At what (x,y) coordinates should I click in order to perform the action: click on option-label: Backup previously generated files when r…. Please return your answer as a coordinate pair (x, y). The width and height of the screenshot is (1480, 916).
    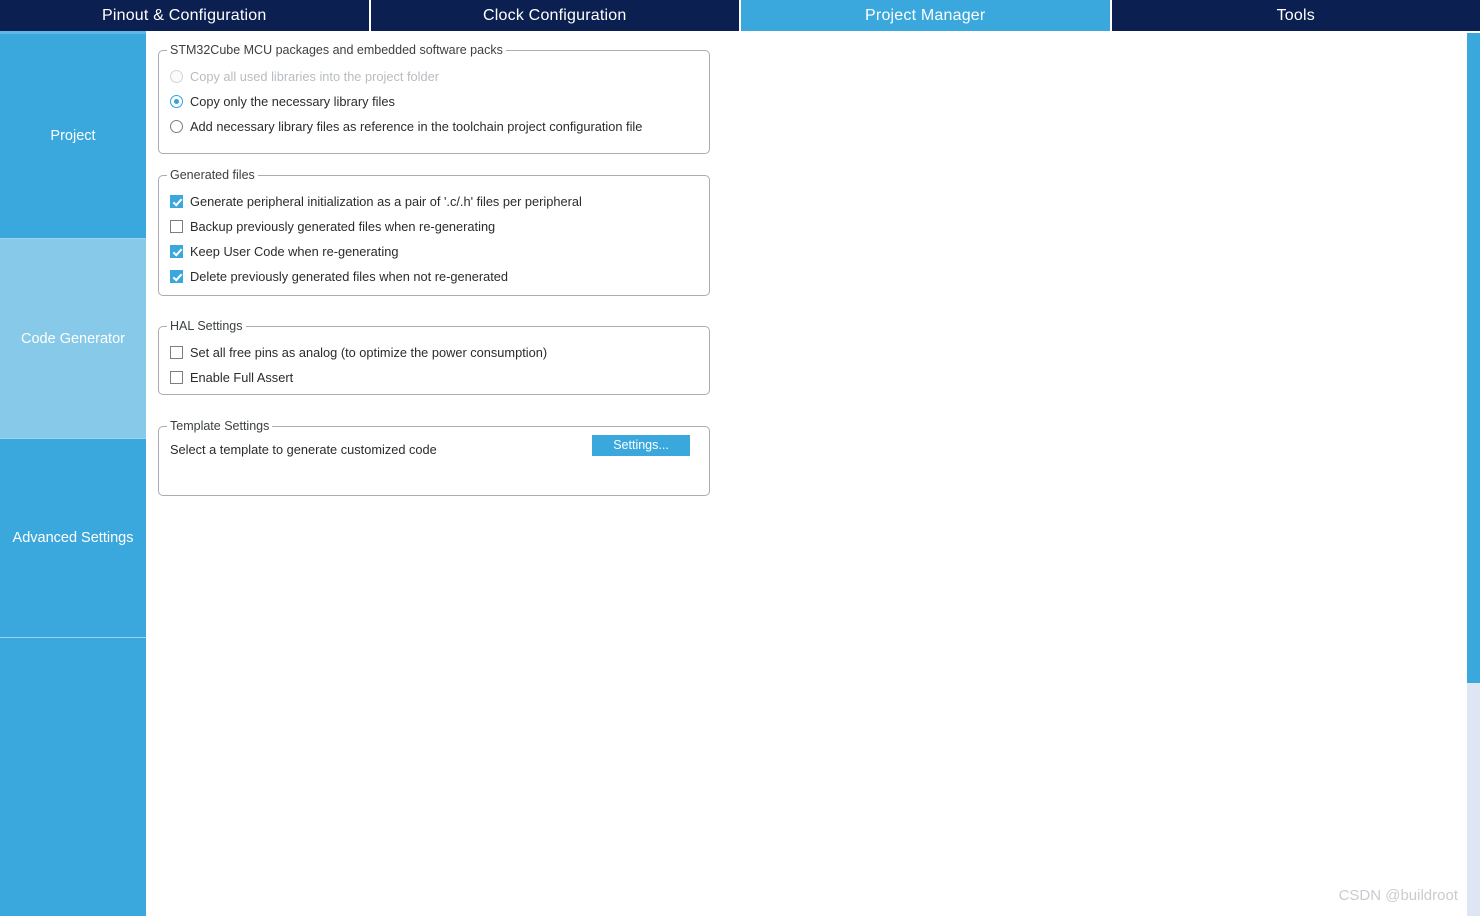
    Looking at the image, I should click on (343, 226).